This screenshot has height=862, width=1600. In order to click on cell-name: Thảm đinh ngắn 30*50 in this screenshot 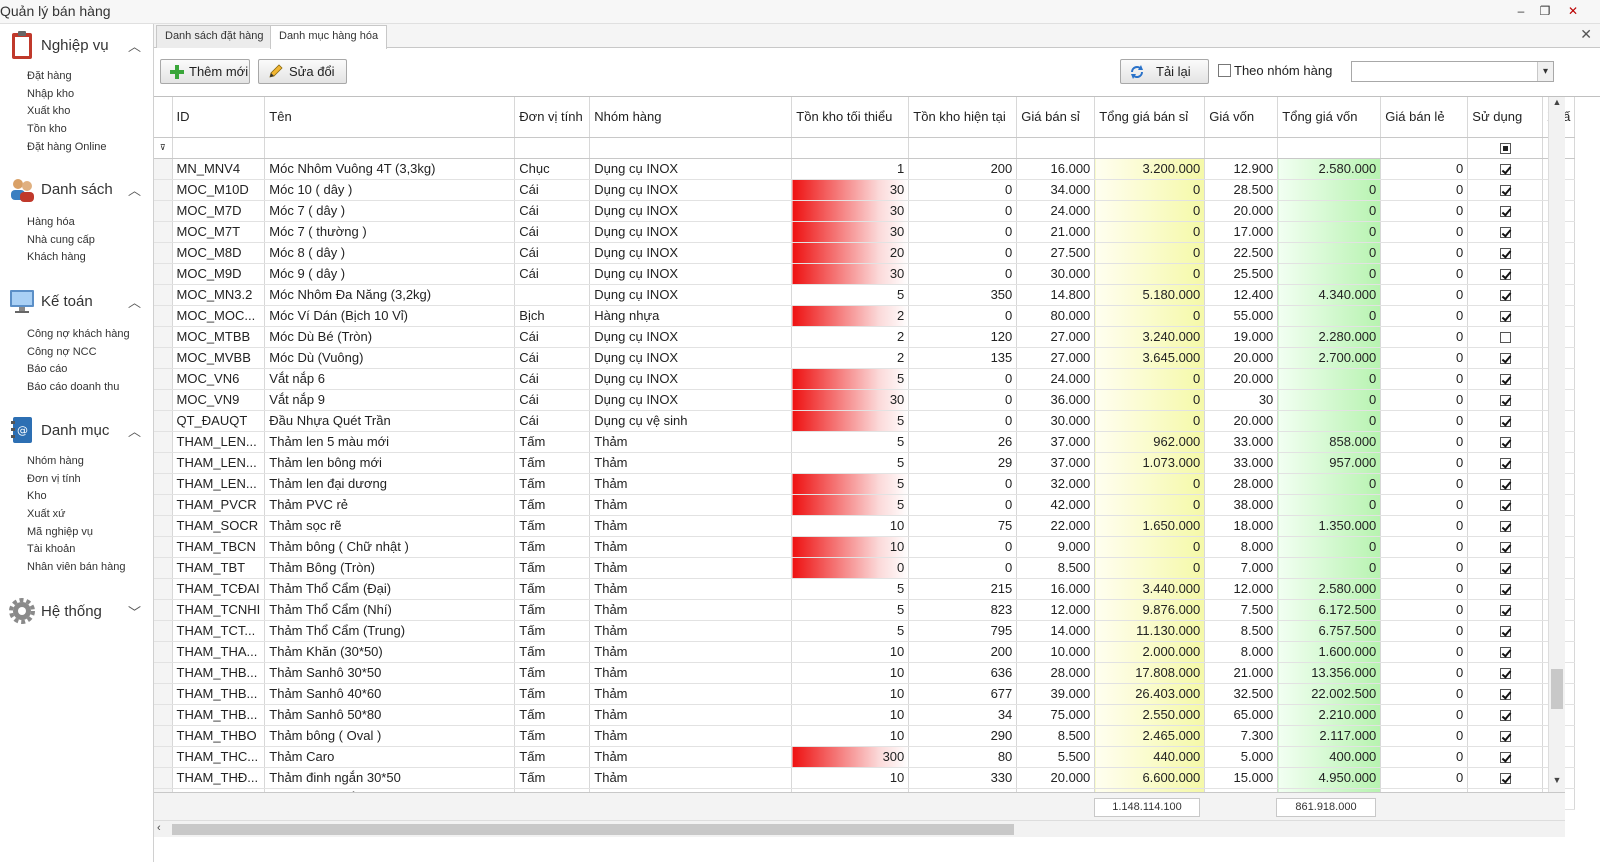, I will do `click(390, 778)`.